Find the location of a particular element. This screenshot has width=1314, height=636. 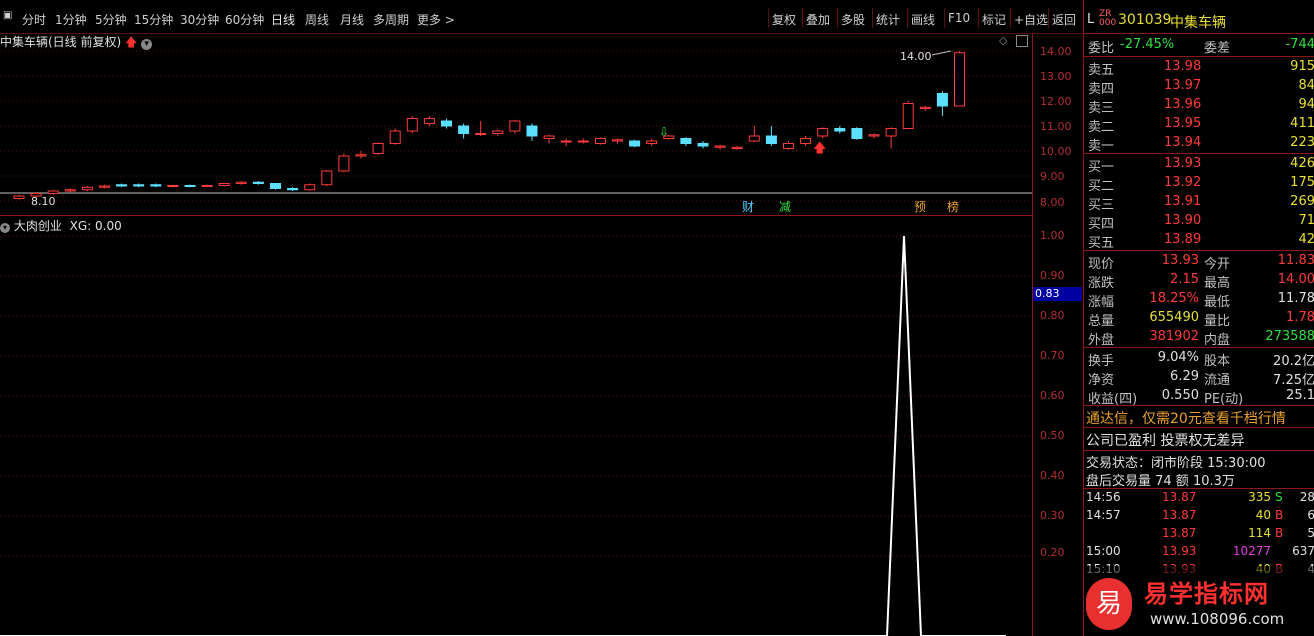

menu-icon: ▣ is located at coordinates (7, 15).